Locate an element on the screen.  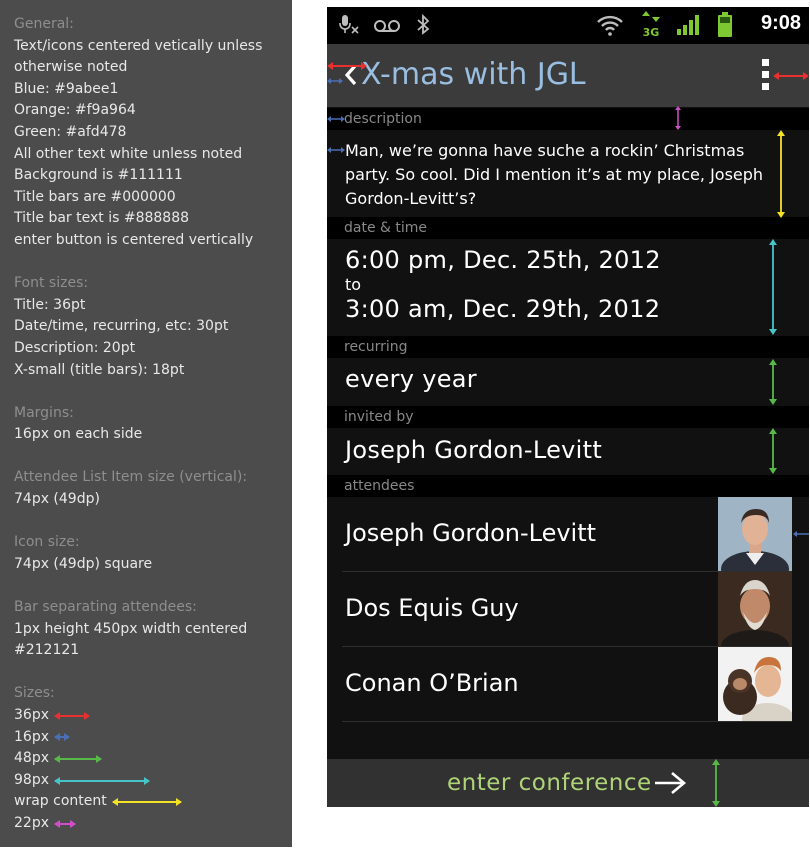
description-header: description is located at coordinates (568, 119).